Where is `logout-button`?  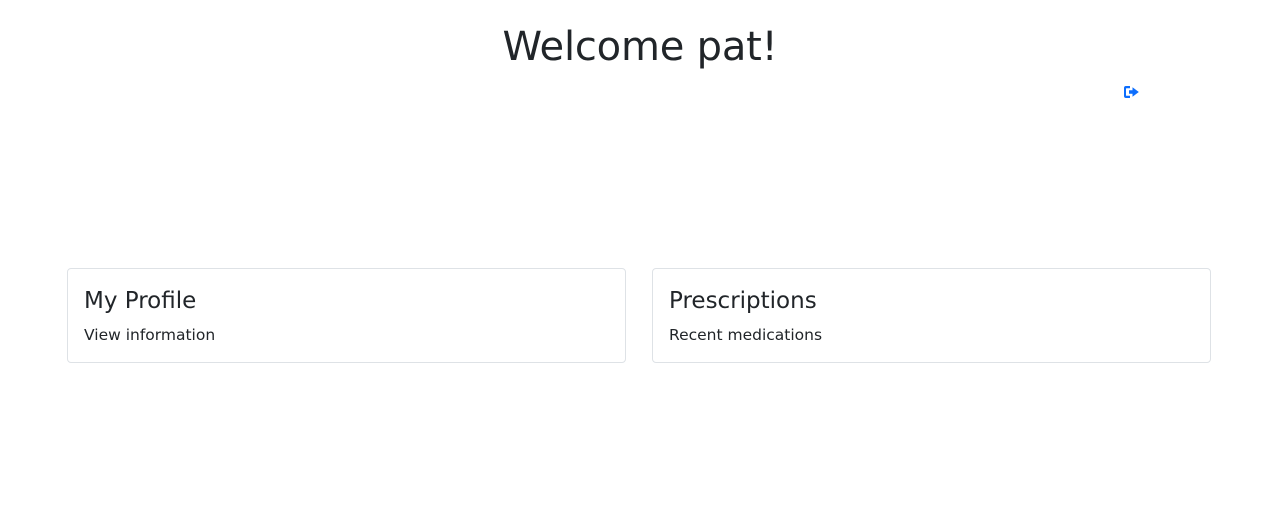
logout-button is located at coordinates (1131, 92).